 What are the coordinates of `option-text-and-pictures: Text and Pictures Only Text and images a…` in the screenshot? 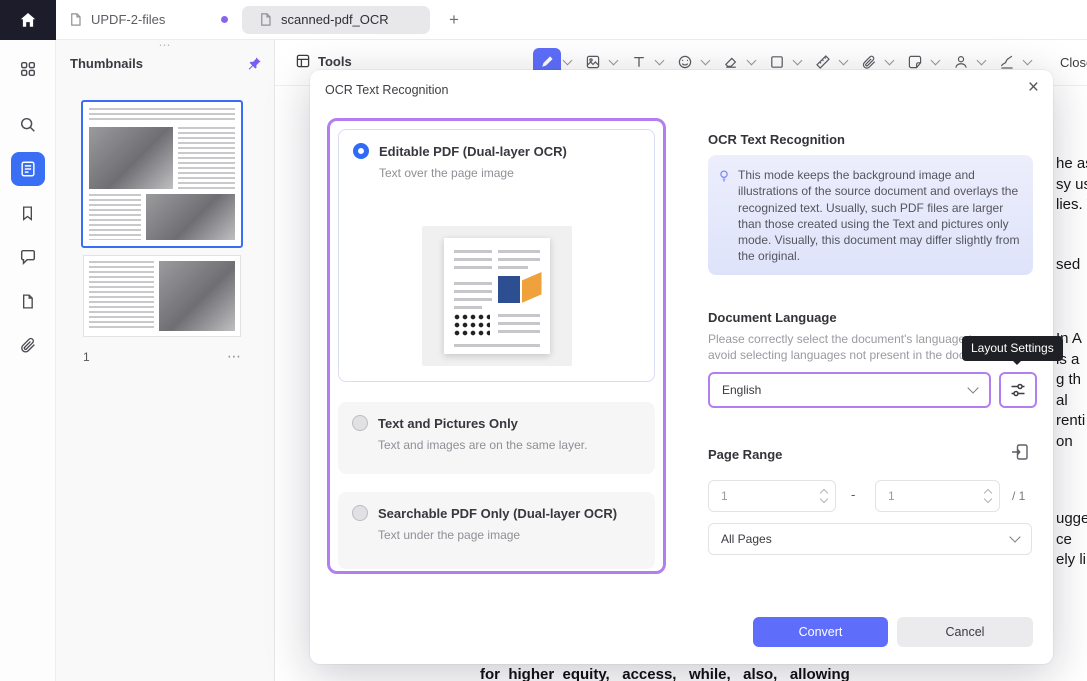 It's located at (496, 438).